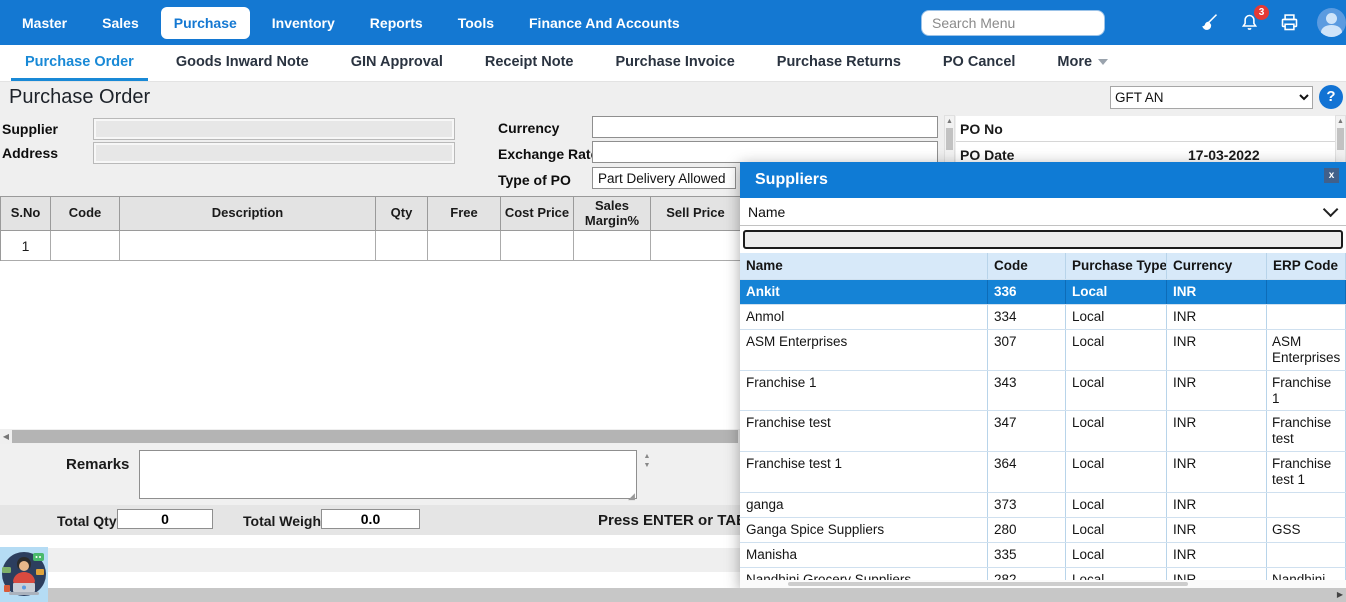 This screenshot has width=1346, height=602. I want to click on item-row-1: 1, so click(371, 246).